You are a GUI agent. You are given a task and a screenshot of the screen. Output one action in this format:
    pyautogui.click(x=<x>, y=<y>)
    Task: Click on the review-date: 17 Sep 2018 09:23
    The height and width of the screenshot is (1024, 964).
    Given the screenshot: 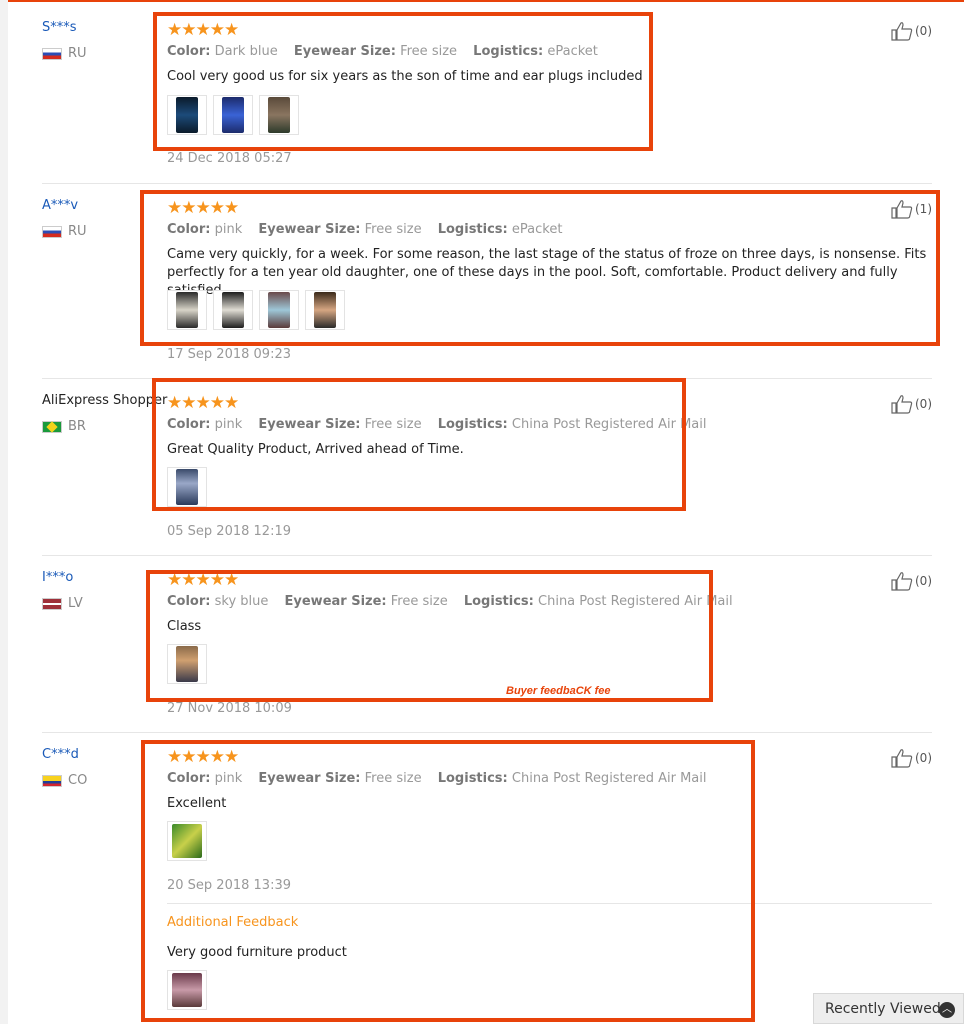 What is the action you would take?
    pyautogui.click(x=229, y=354)
    